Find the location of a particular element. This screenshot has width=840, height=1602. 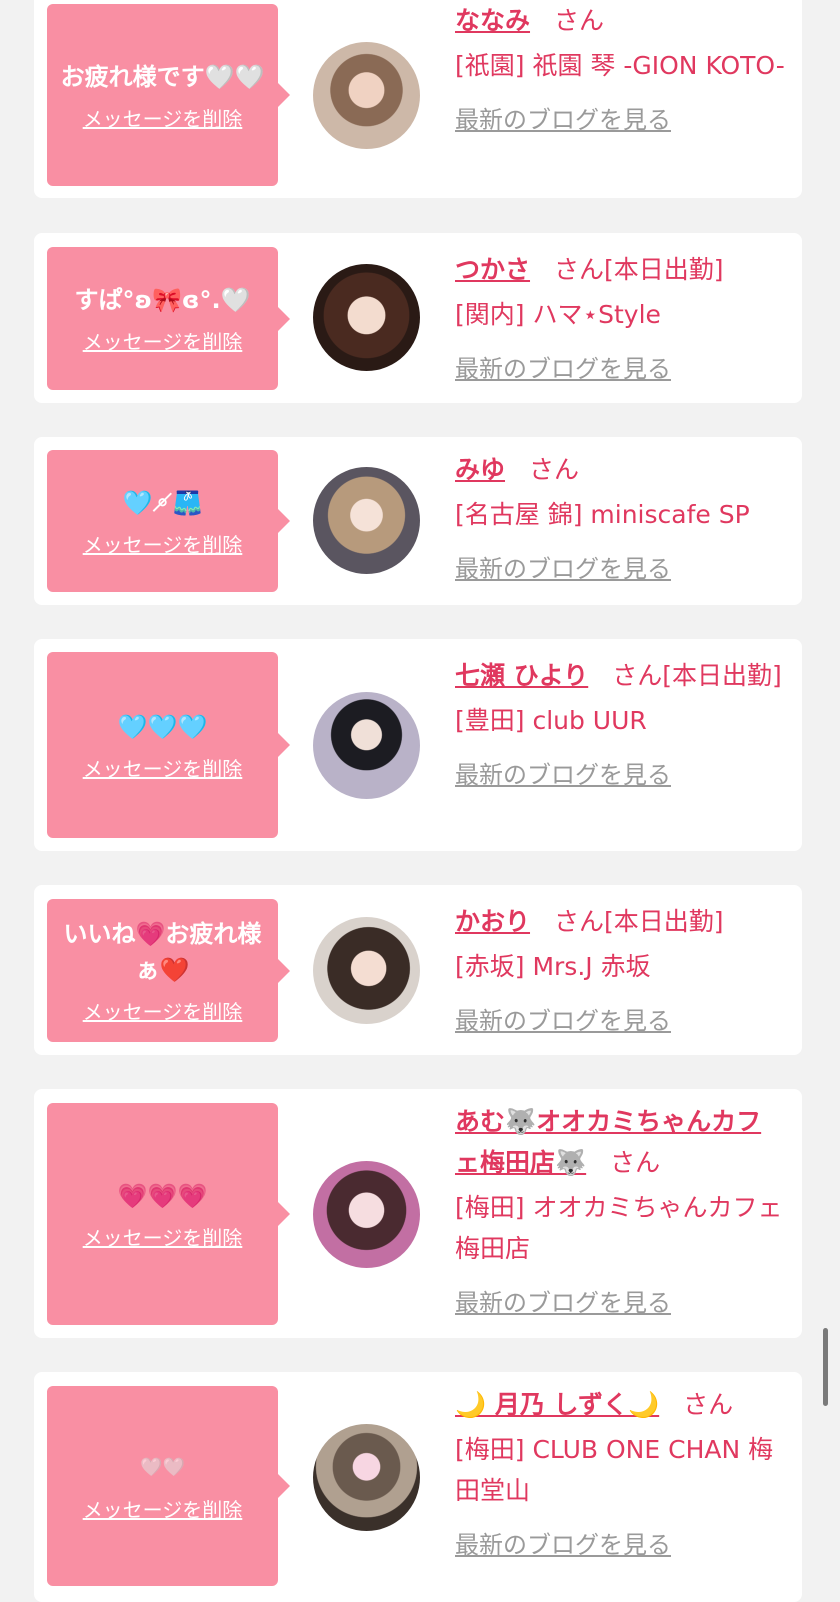

message-text: 🤍🤍 is located at coordinates (162, 1467).